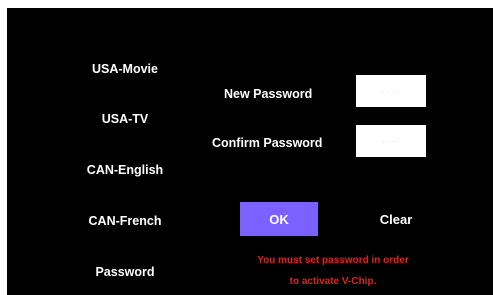 The image size is (493, 295). Describe the element at coordinates (268, 94) in the screenshot. I see `new-password-label: New Password` at that location.